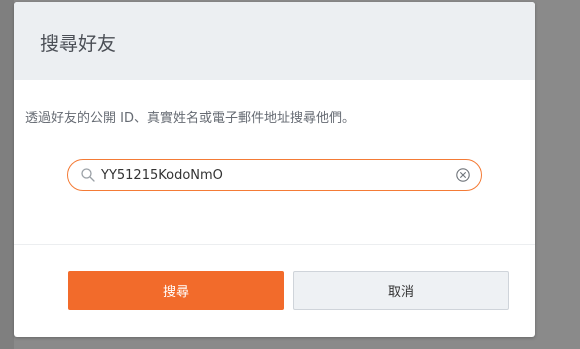  Describe the element at coordinates (88, 175) in the screenshot. I see `search-icon` at that location.